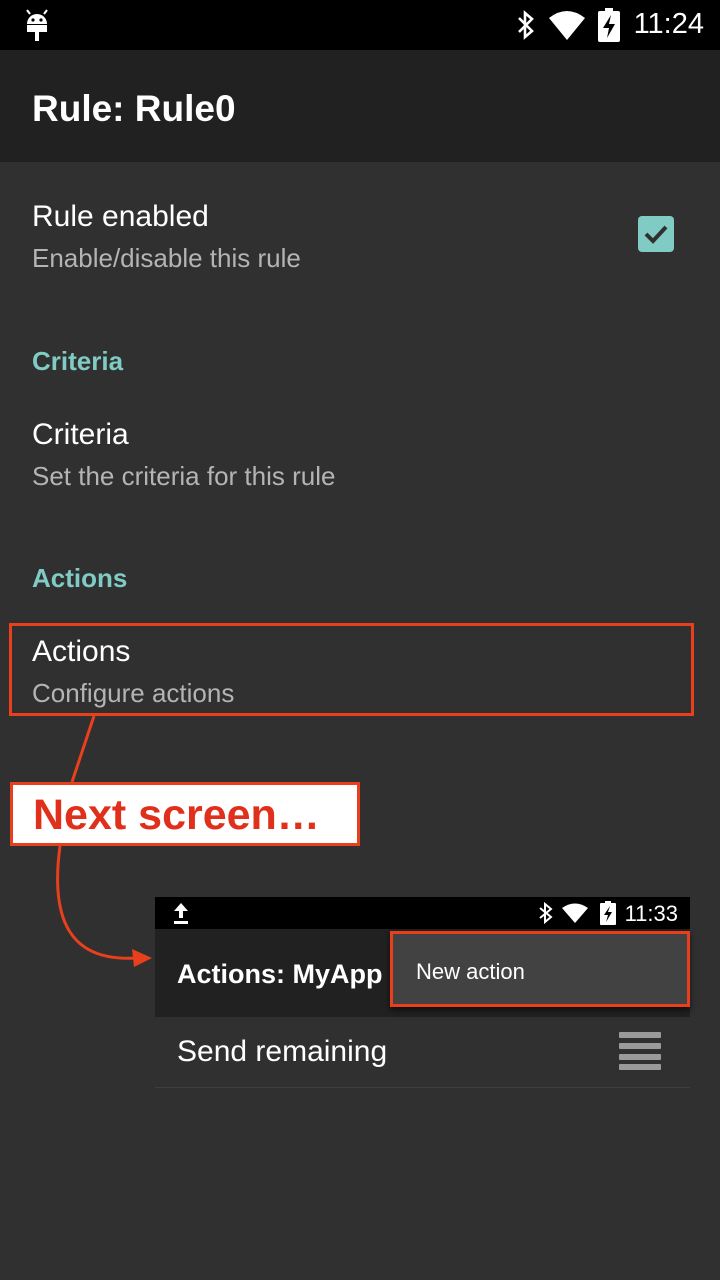  What do you see at coordinates (37, 25) in the screenshot?
I see `android-debug-icon` at bounding box center [37, 25].